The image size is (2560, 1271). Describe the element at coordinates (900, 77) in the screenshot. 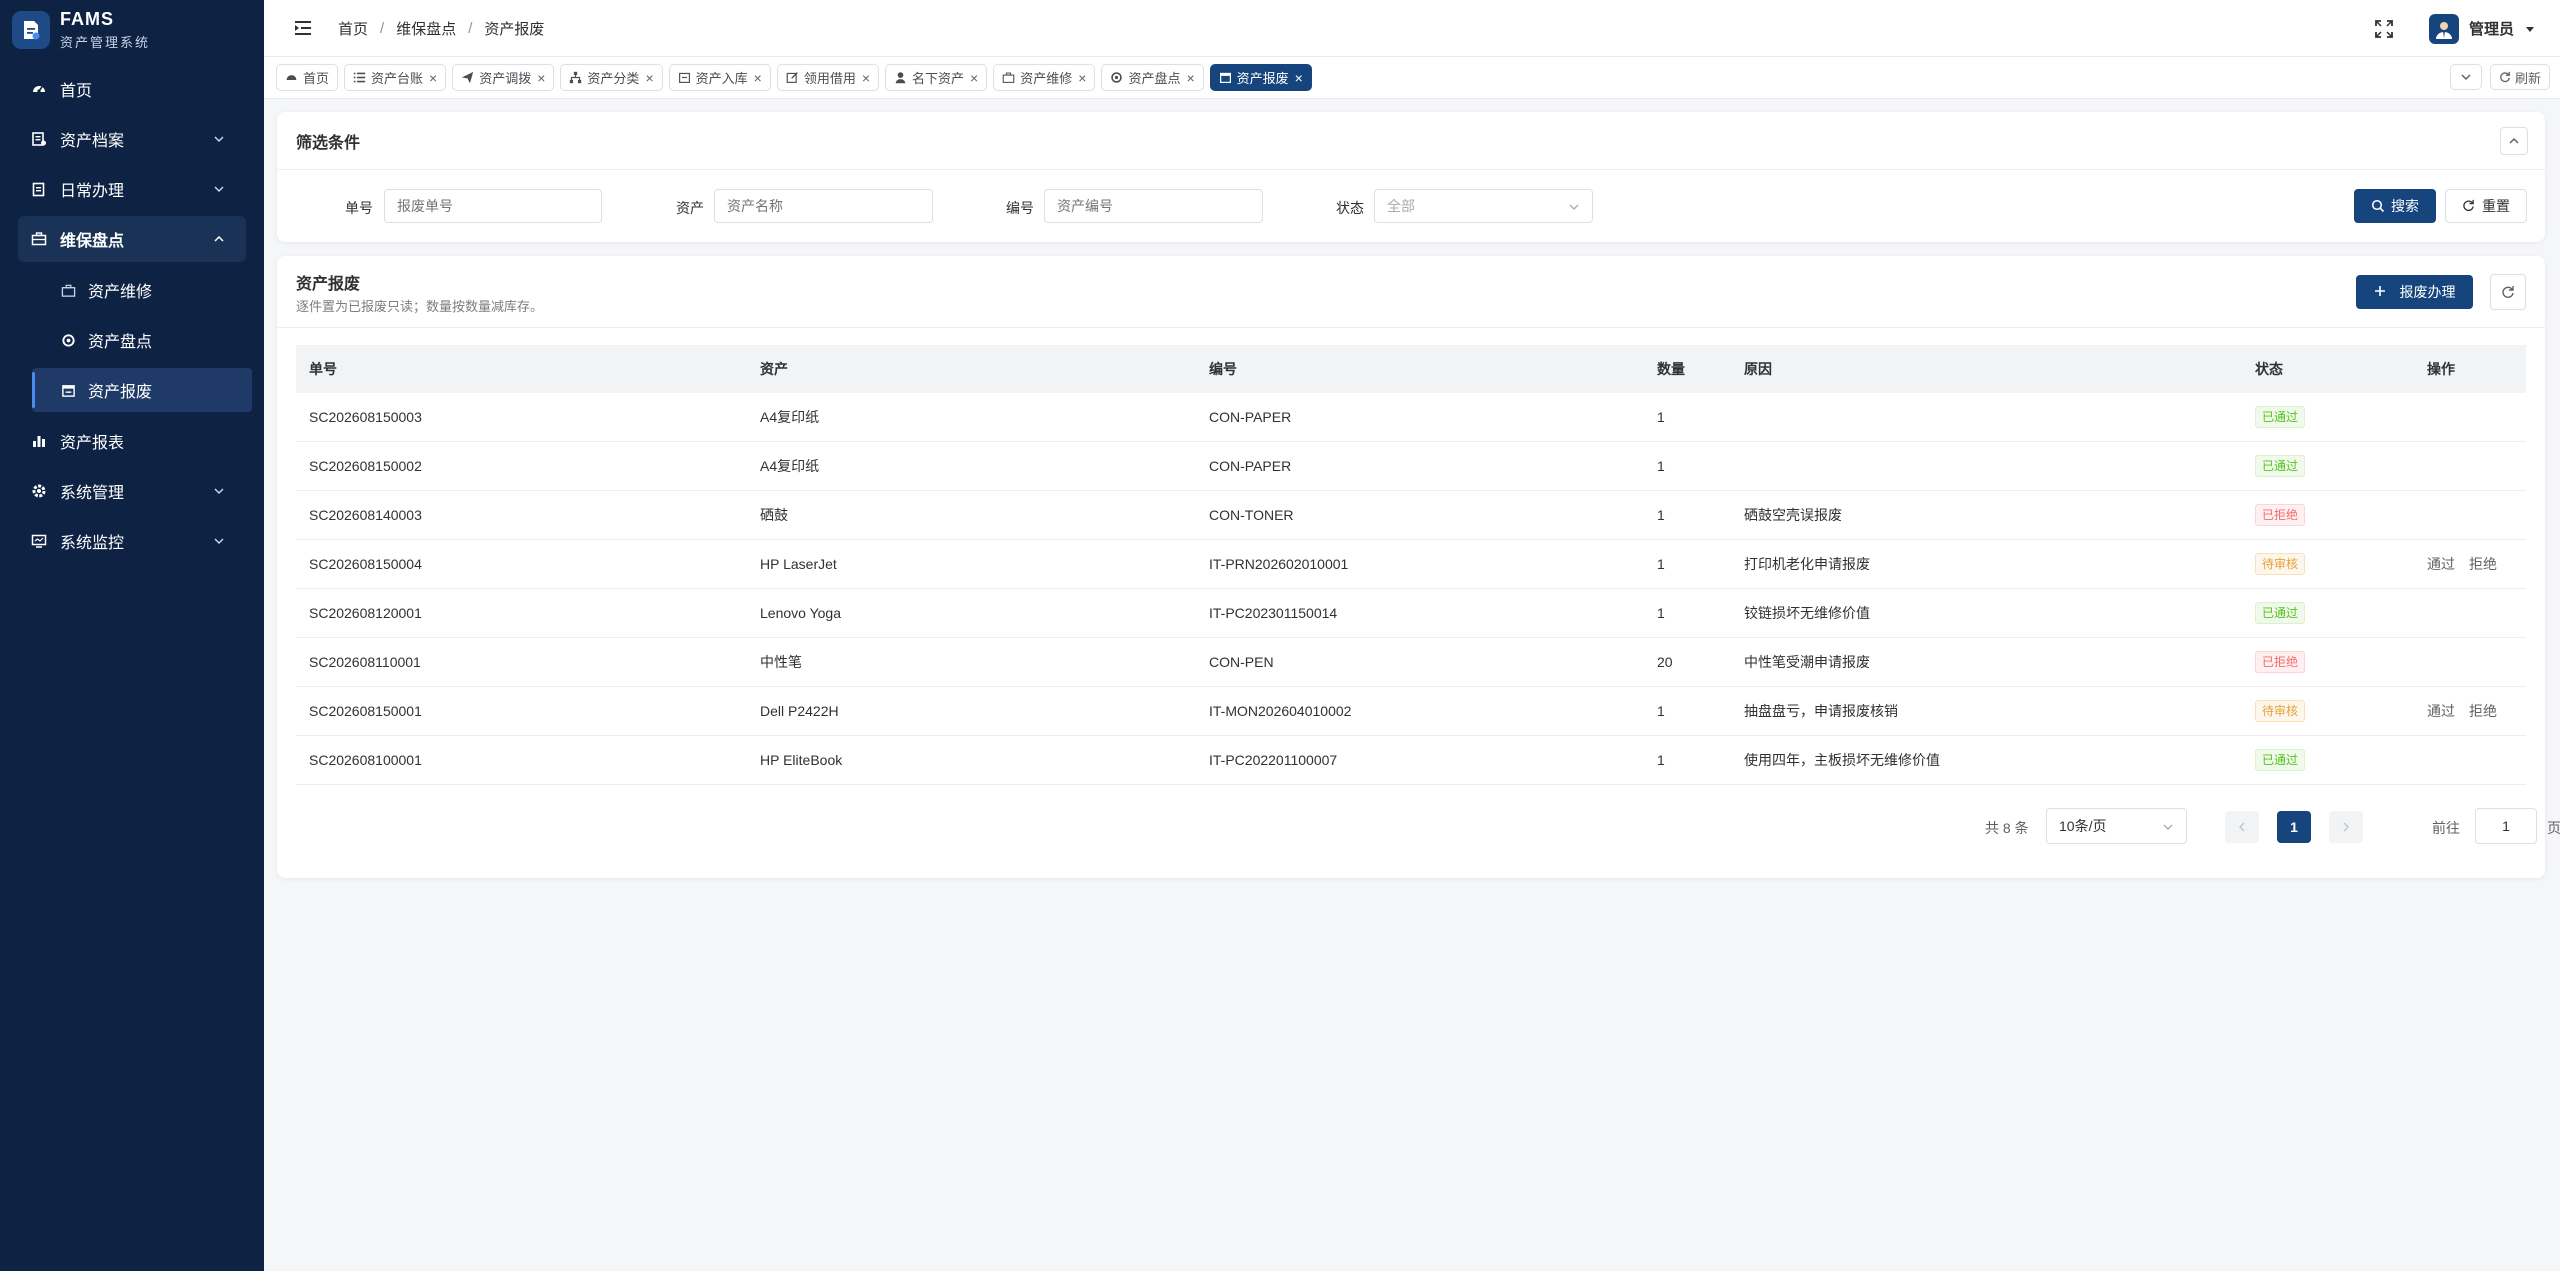

I see `user-icon` at that location.